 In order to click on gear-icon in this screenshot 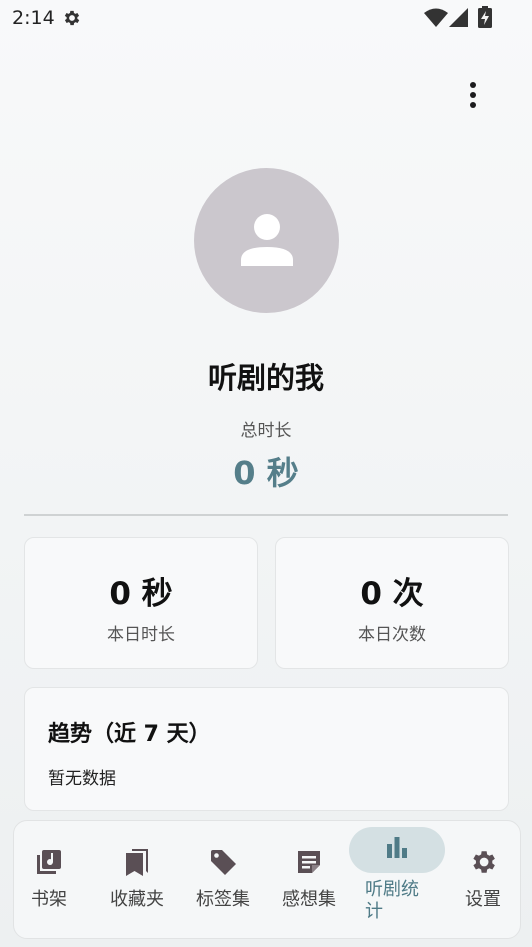, I will do `click(484, 862)`.